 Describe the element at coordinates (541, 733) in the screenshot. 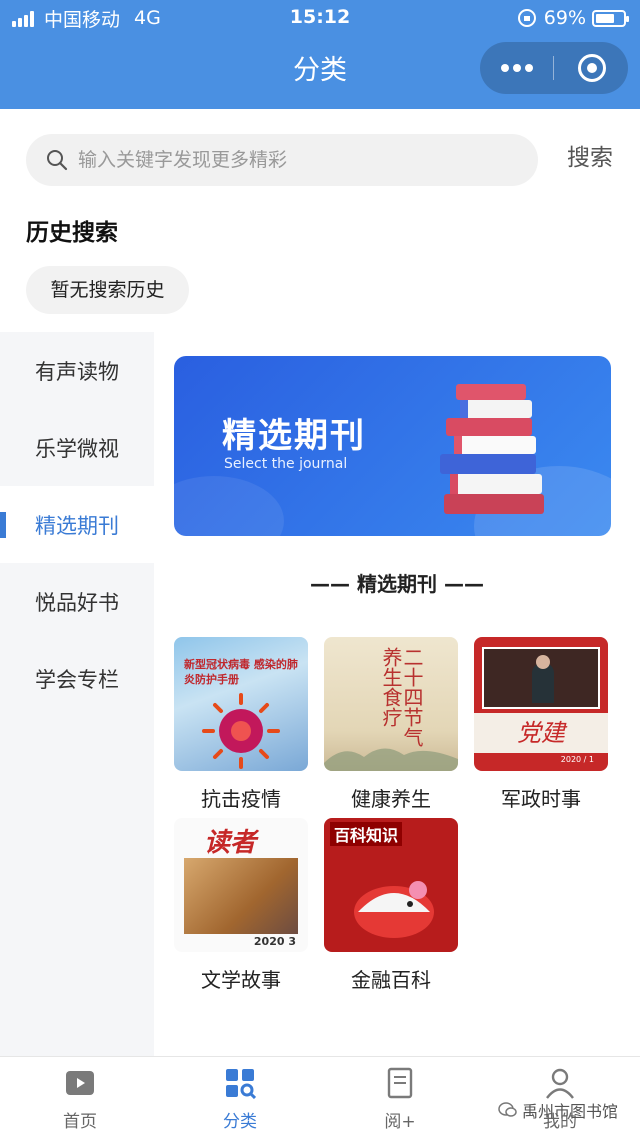

I see `cover-title: 党建` at that location.